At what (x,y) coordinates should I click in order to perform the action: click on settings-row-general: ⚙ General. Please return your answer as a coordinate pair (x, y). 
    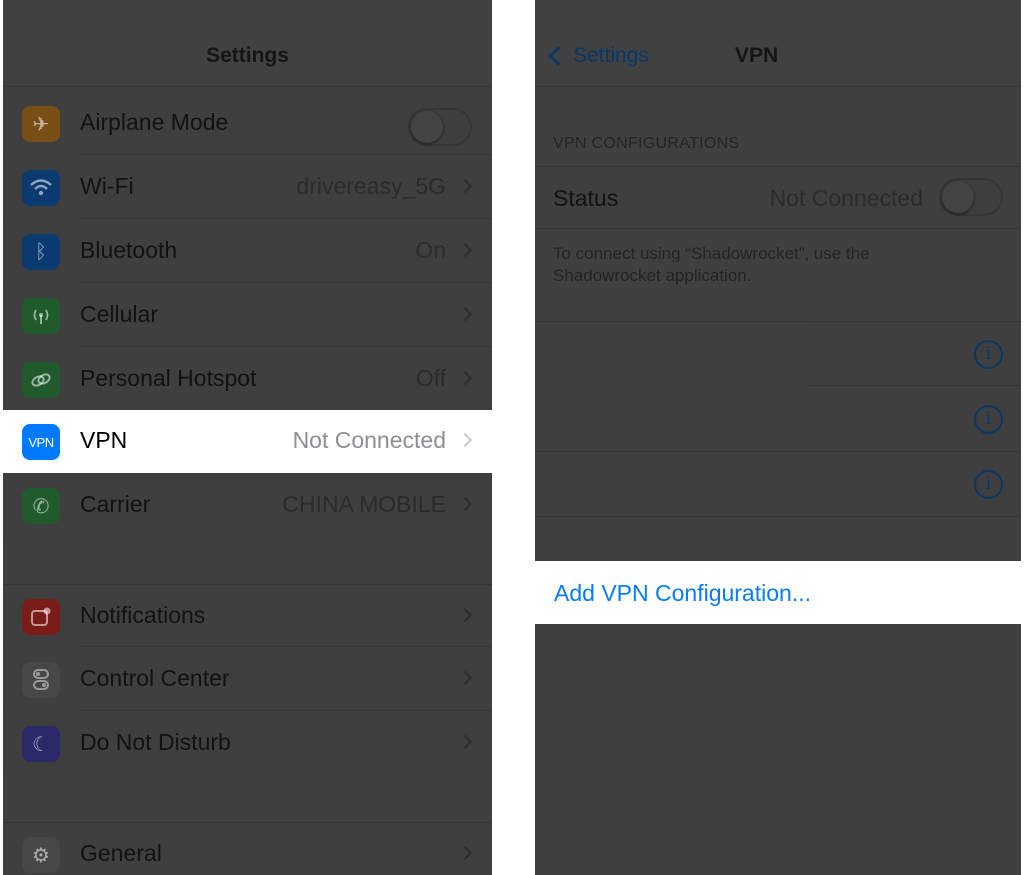
    Looking at the image, I should click on (247, 848).